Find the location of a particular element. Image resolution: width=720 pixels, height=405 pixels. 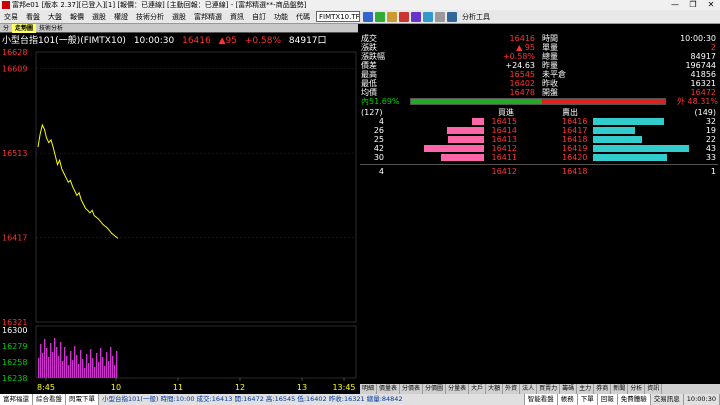

detail-tab: 明細 is located at coordinates (369, 389).